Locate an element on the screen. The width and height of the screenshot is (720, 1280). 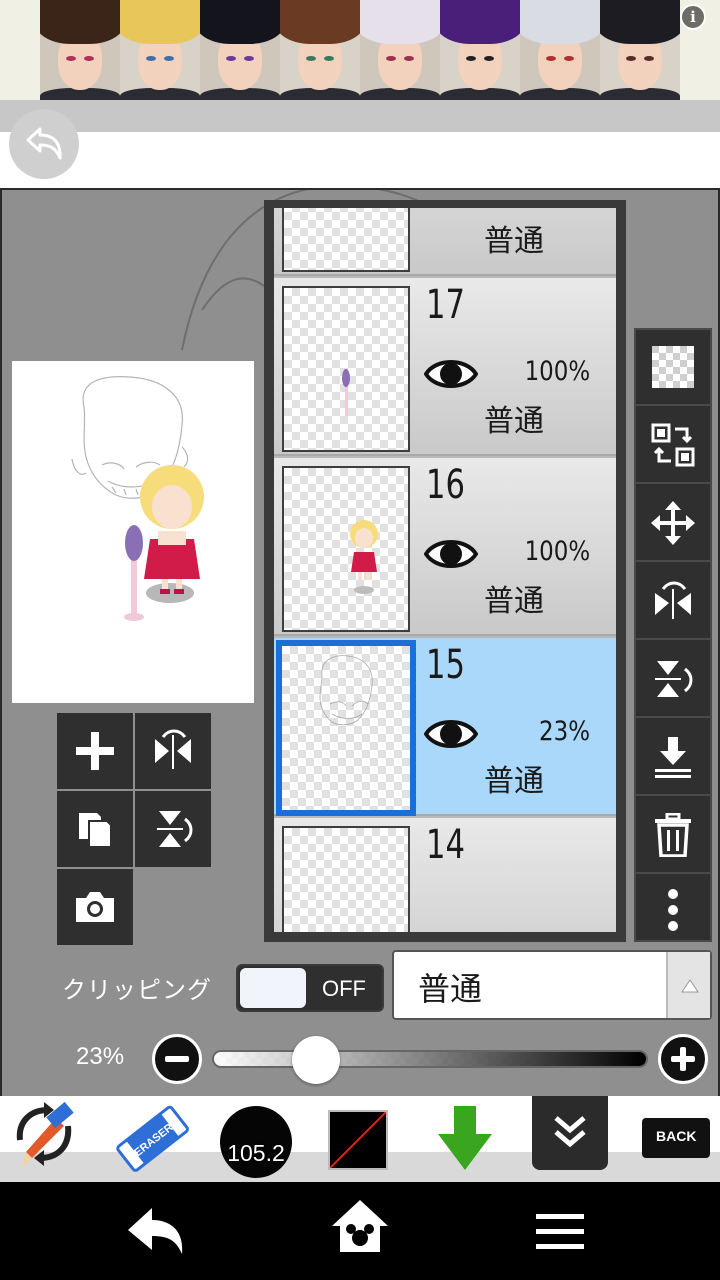
more-vertical-icon is located at coordinates (673, 910).